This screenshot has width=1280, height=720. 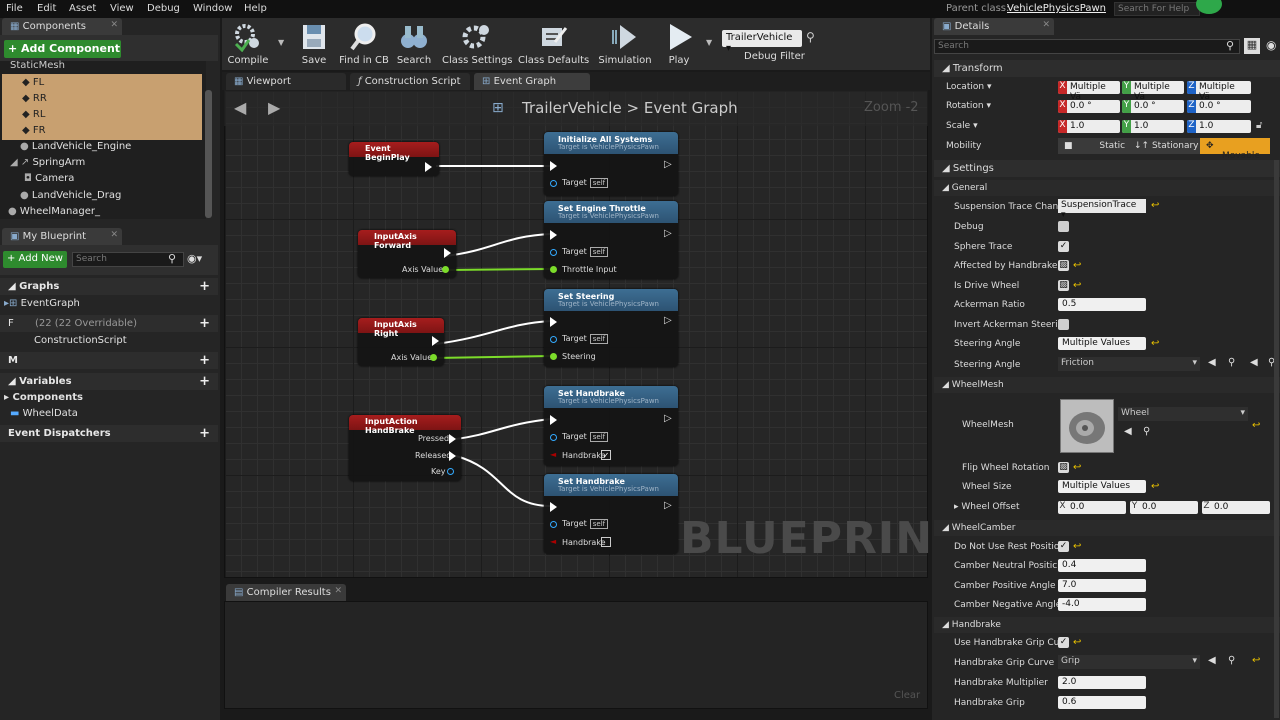 What do you see at coordinates (47, 162) in the screenshot?
I see `tree-item-springarm: ◢ ↗ SpringArm` at bounding box center [47, 162].